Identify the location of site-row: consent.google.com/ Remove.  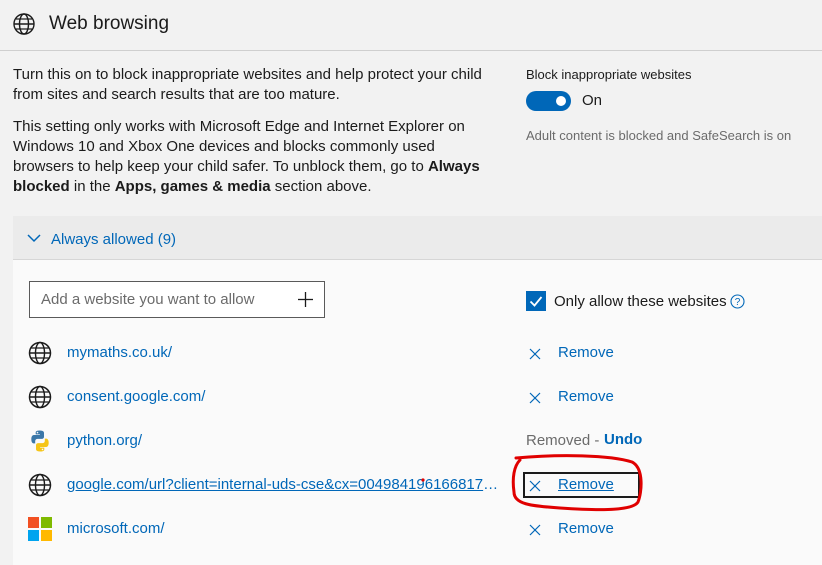
(411, 397).